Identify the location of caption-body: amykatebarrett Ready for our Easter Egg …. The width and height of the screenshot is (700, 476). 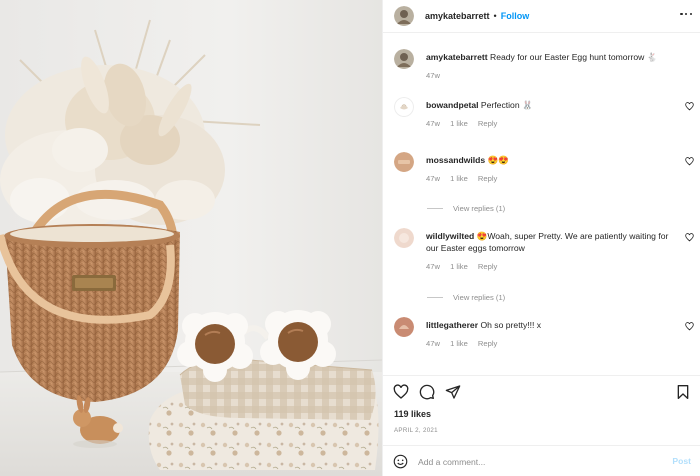
(551, 58).